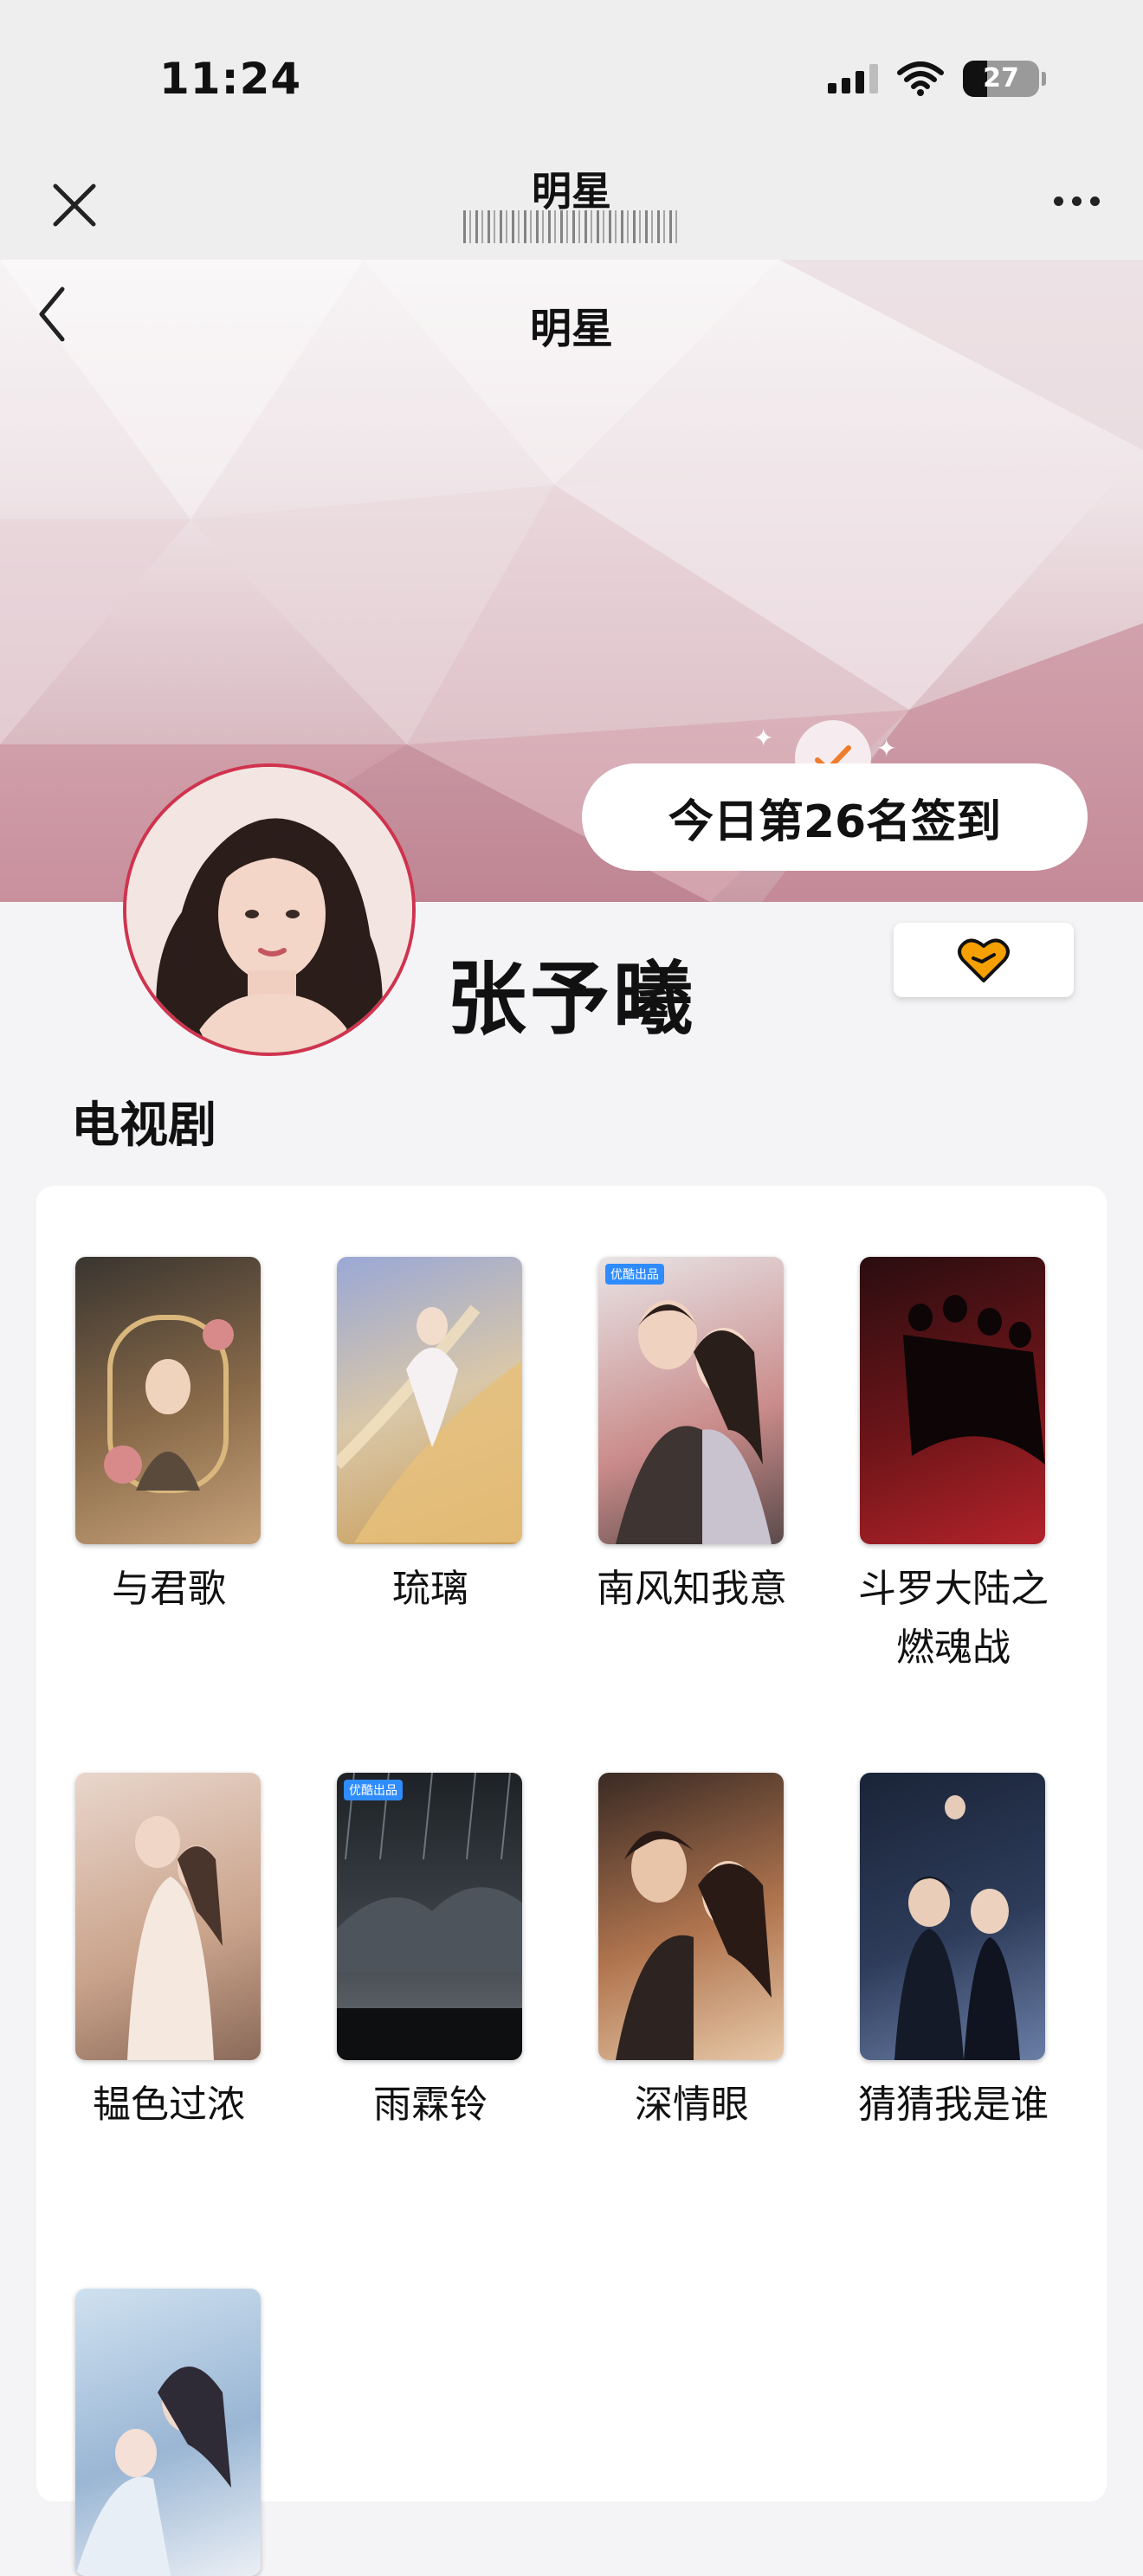 This screenshot has height=2576, width=1143. I want to click on status-icons: 27, so click(937, 79).